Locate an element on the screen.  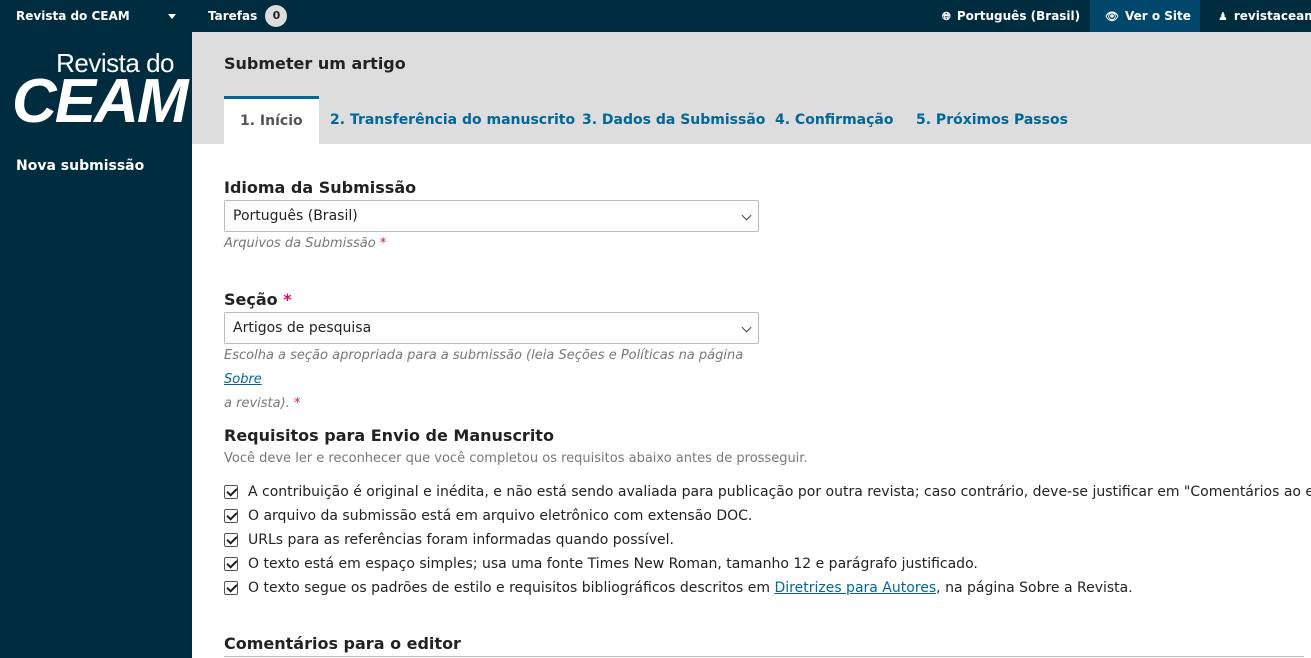
tasks-label: Tarefas is located at coordinates (233, 16).